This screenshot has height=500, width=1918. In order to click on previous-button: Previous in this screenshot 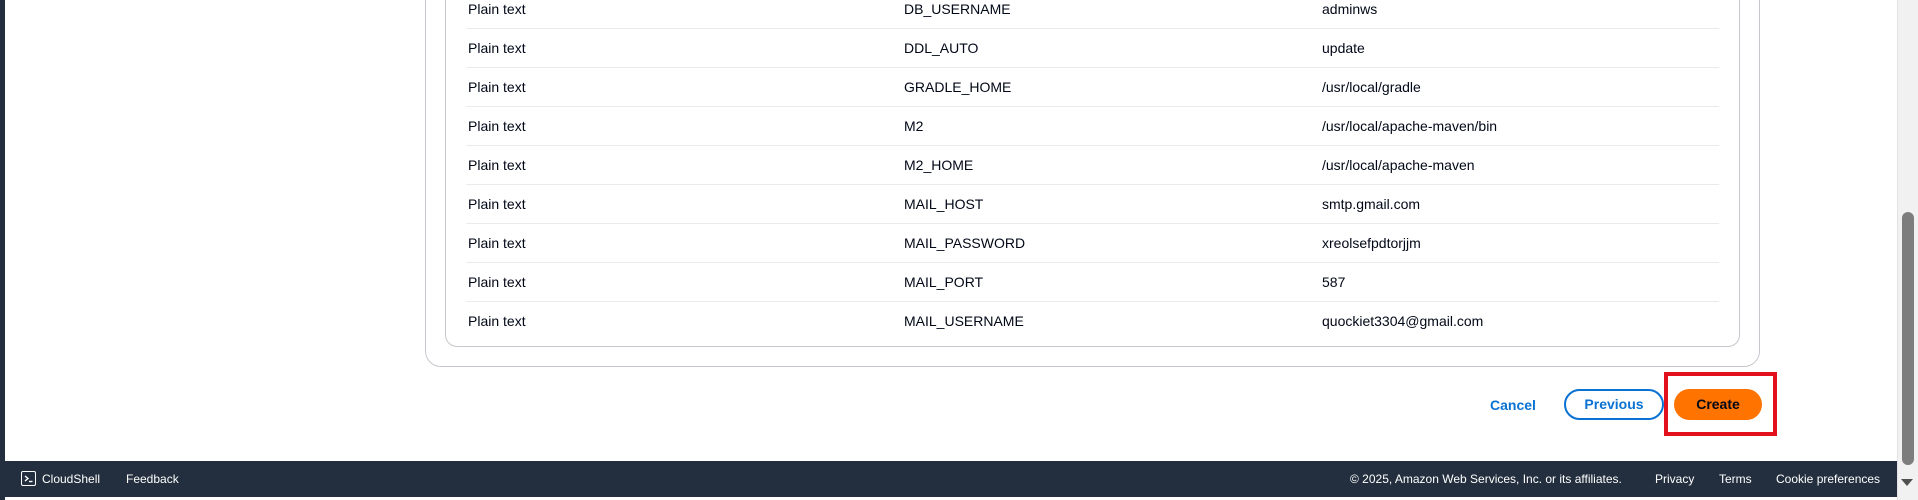, I will do `click(1614, 404)`.